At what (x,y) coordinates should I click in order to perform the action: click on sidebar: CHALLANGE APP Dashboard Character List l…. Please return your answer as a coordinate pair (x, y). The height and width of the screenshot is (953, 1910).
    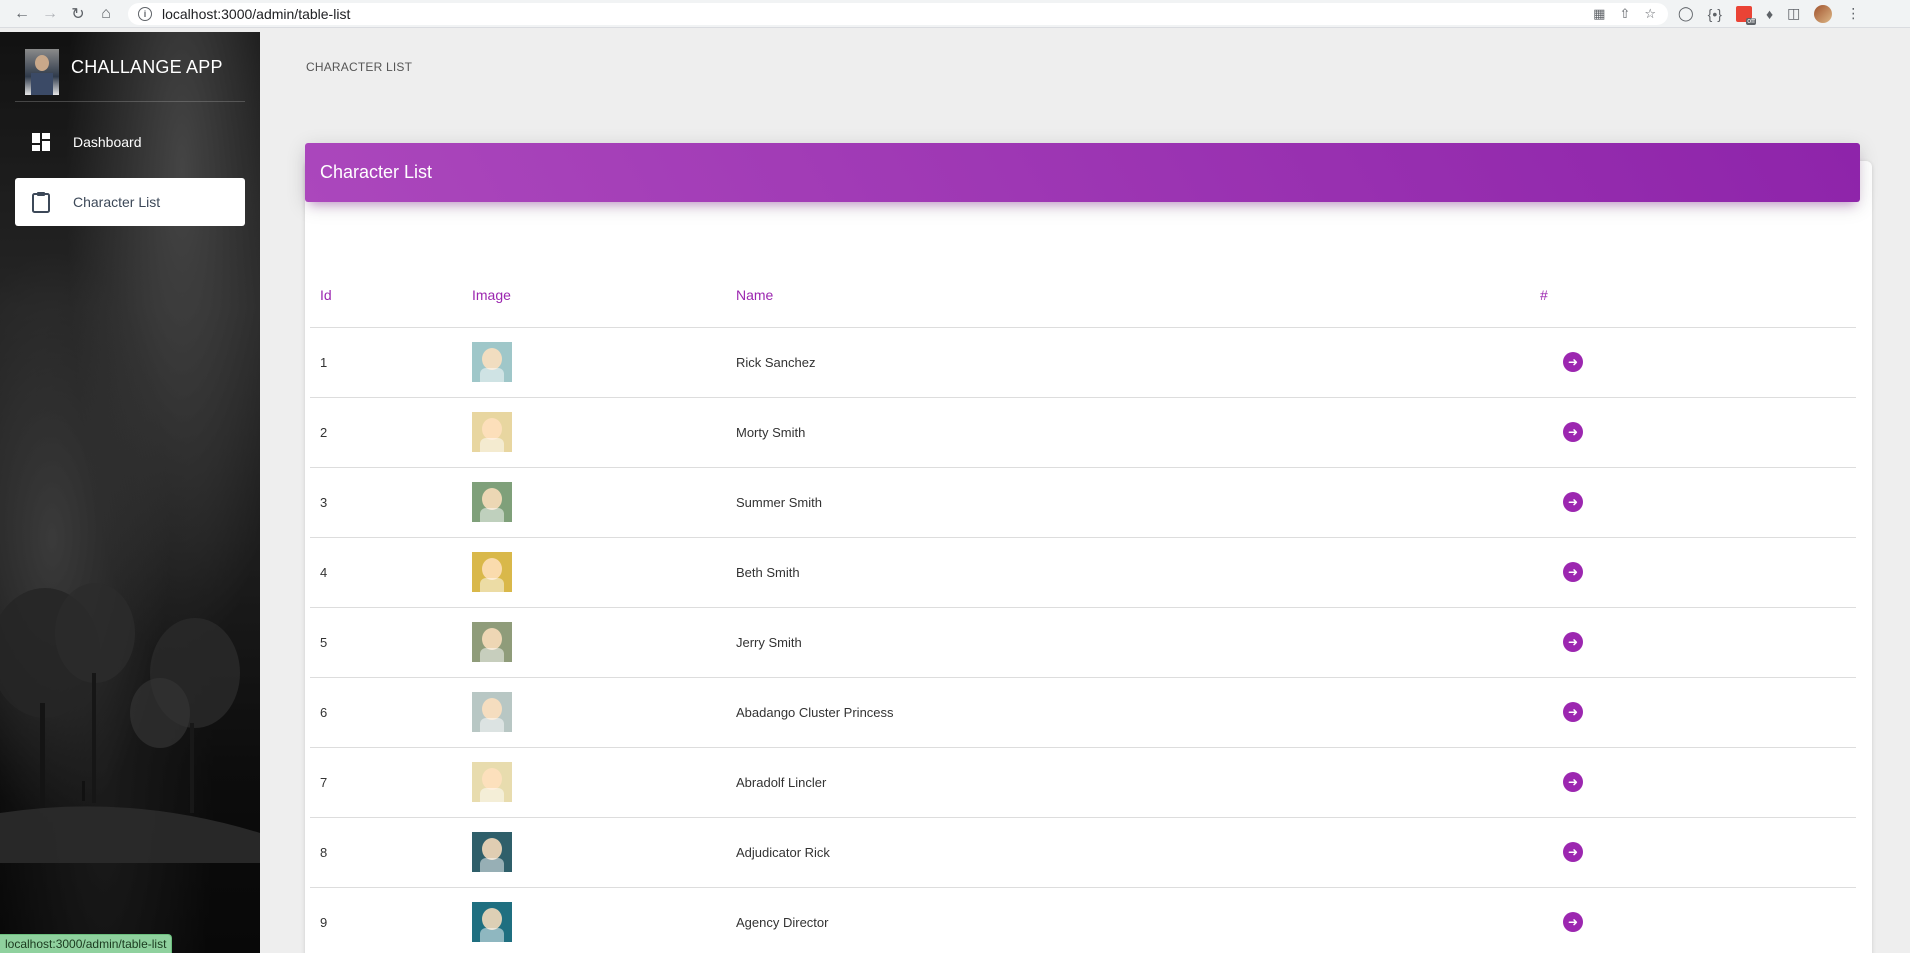
    Looking at the image, I should click on (130, 492).